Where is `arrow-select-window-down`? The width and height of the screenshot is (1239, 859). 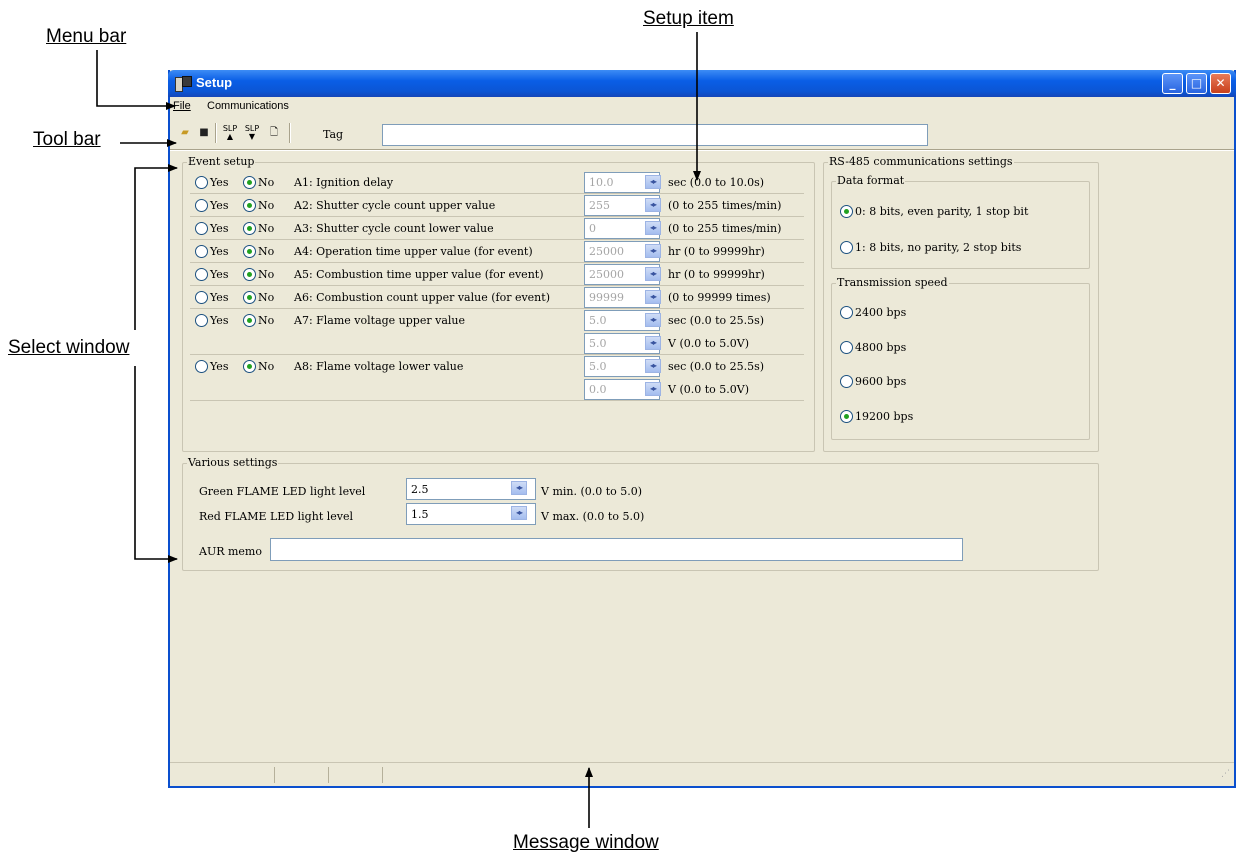
arrow-select-window-down is located at coordinates (156, 464).